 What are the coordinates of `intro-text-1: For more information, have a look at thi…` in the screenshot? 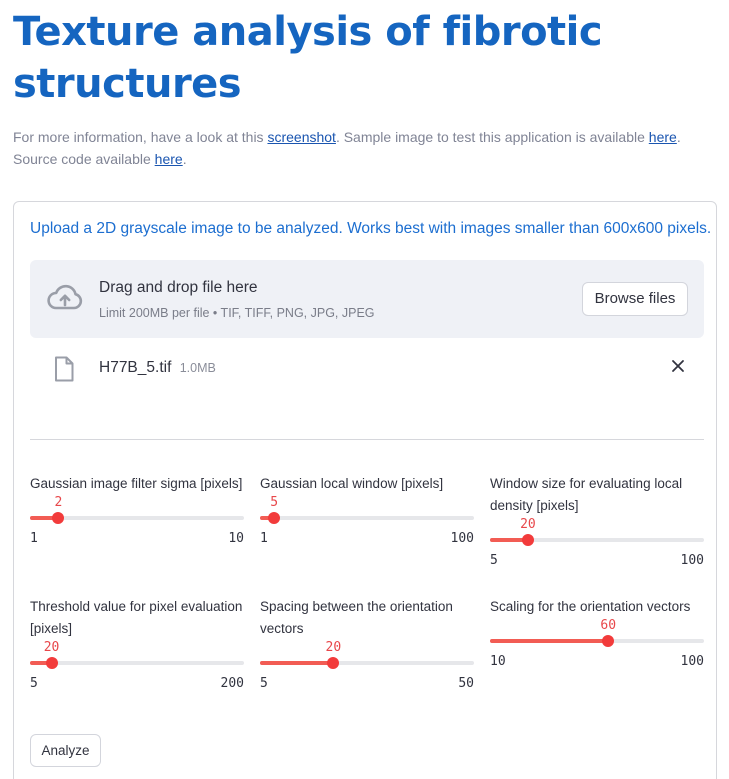 It's located at (140, 137).